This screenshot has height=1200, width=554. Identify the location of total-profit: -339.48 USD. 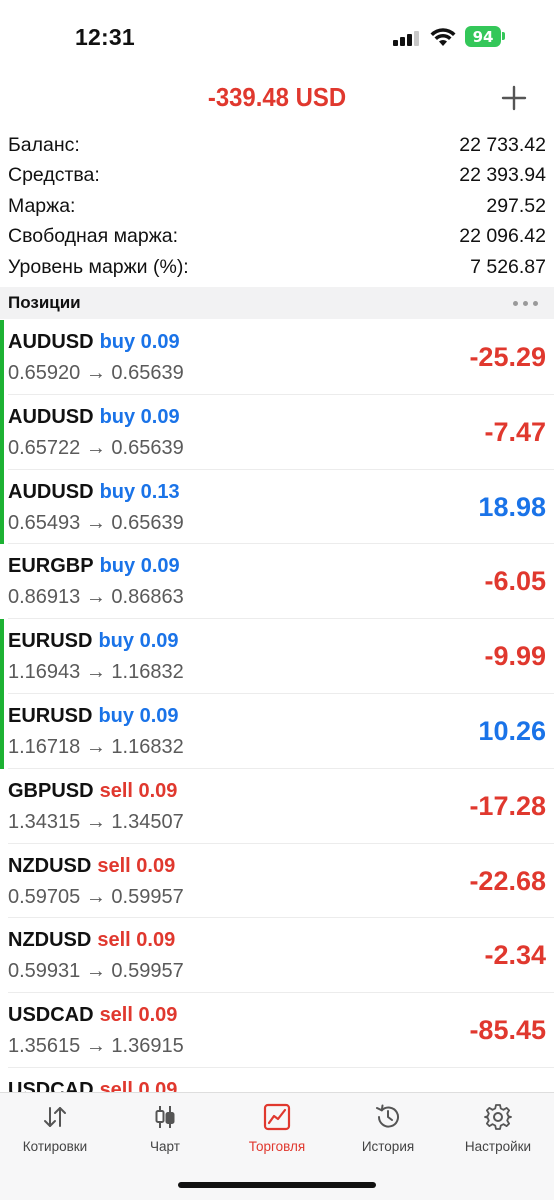
(277, 97).